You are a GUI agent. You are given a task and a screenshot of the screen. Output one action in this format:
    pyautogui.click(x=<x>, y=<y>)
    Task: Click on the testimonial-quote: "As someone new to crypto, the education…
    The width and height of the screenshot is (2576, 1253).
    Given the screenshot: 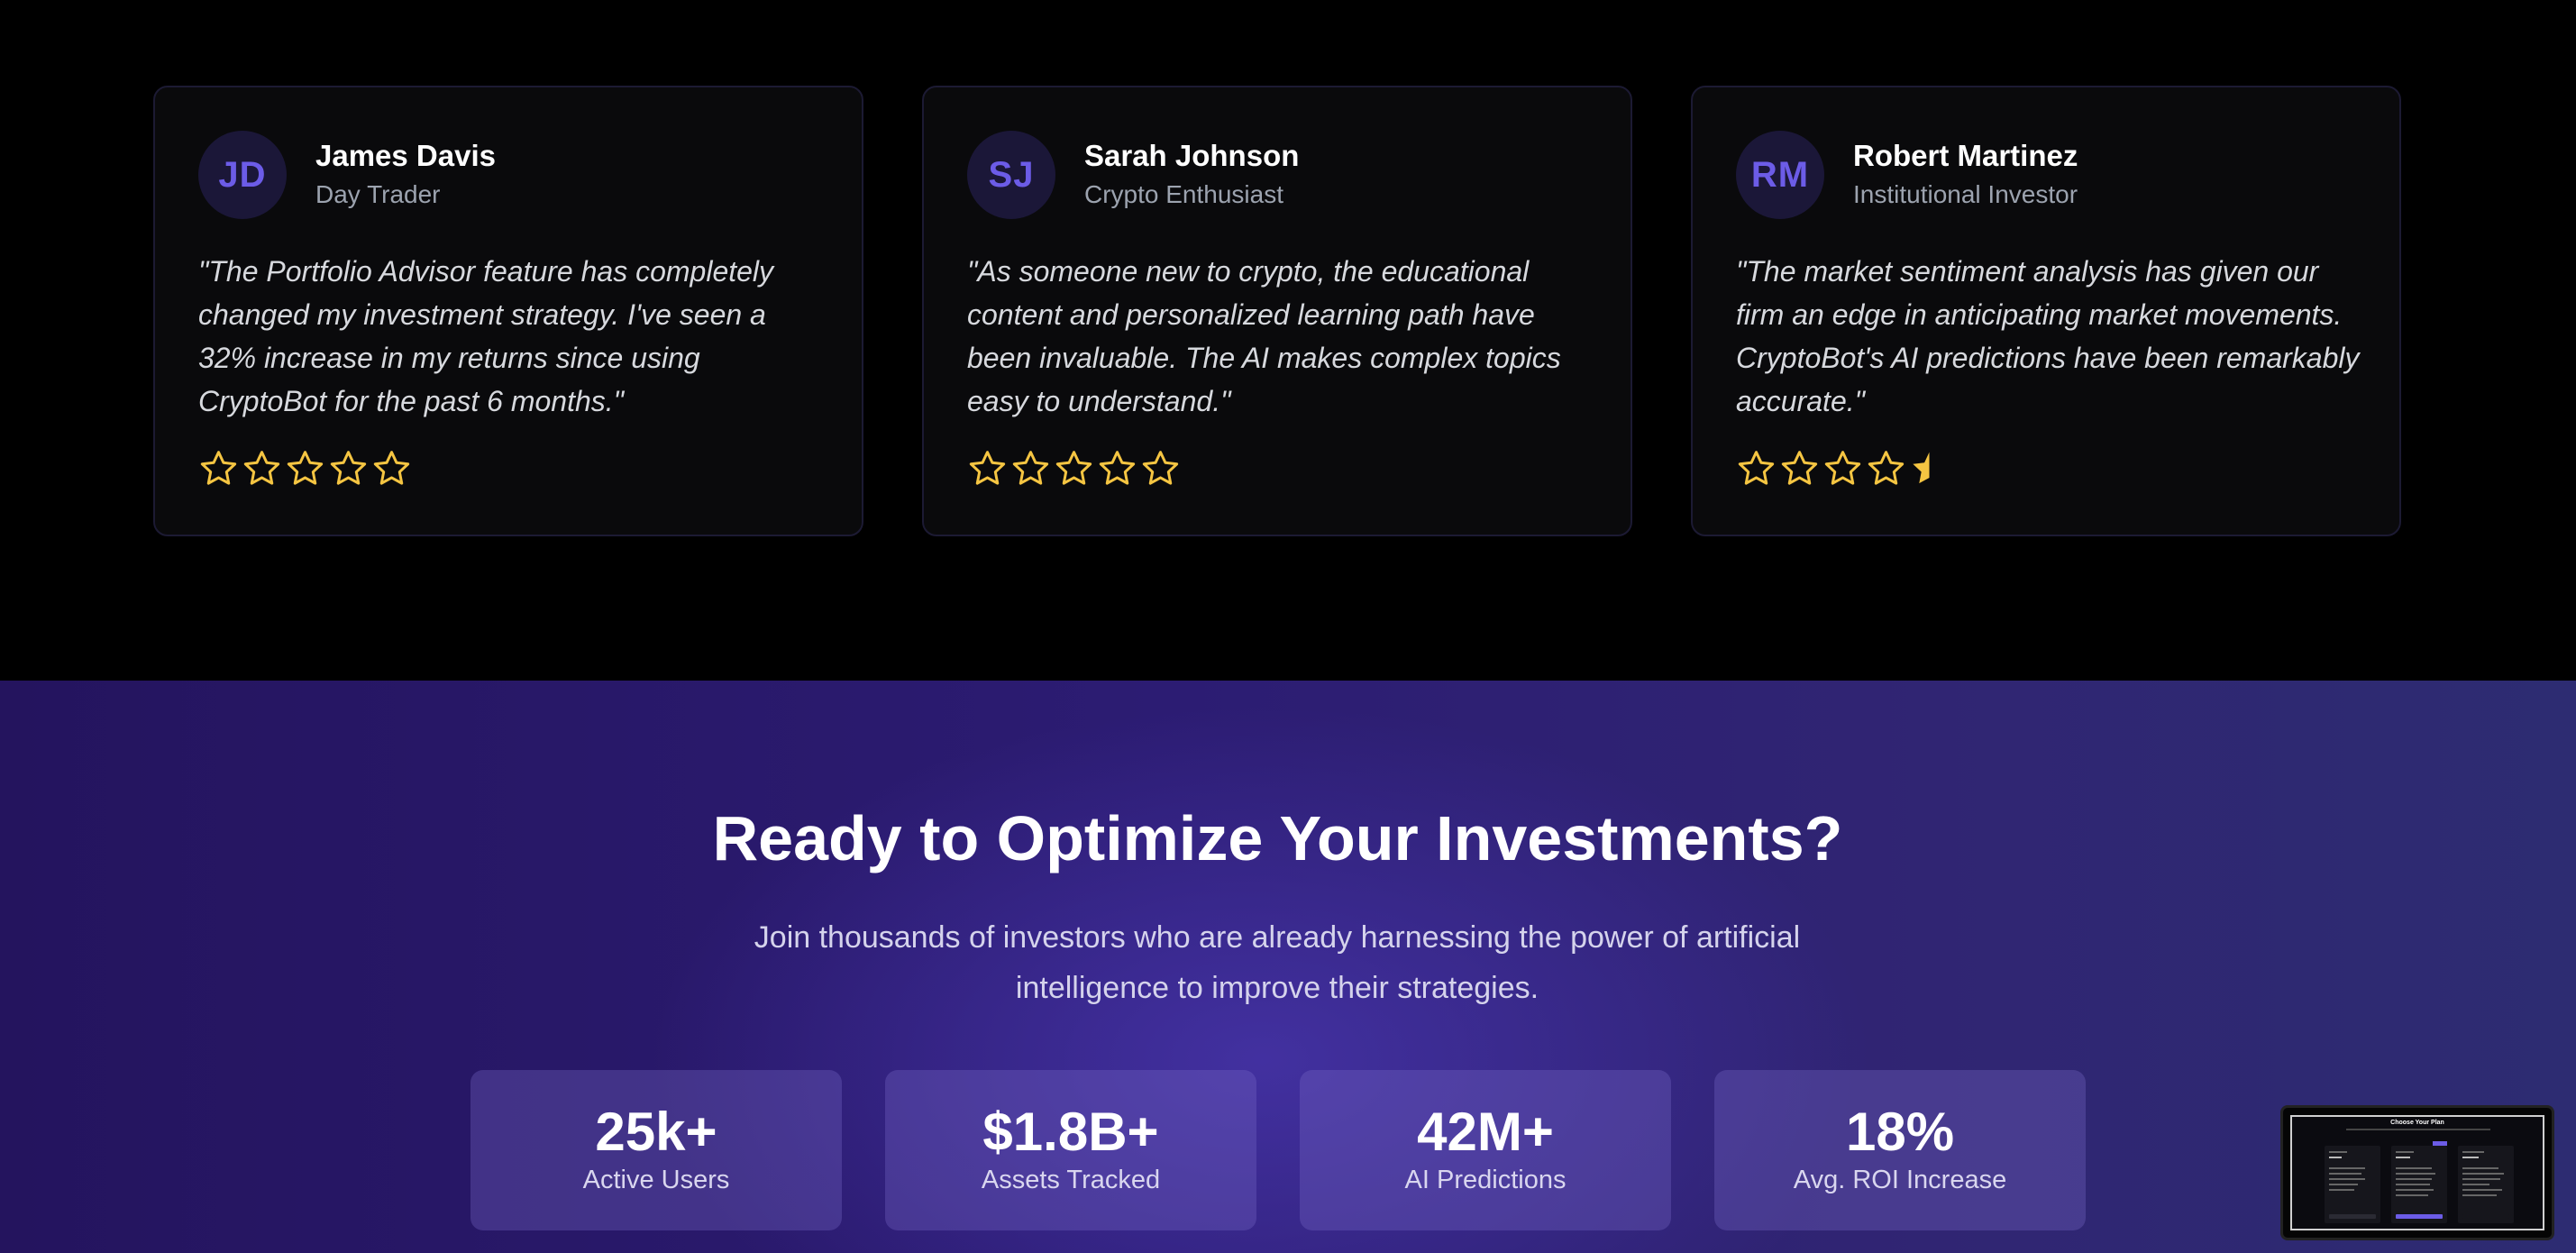 What is the action you would take?
    pyautogui.click(x=1264, y=336)
    